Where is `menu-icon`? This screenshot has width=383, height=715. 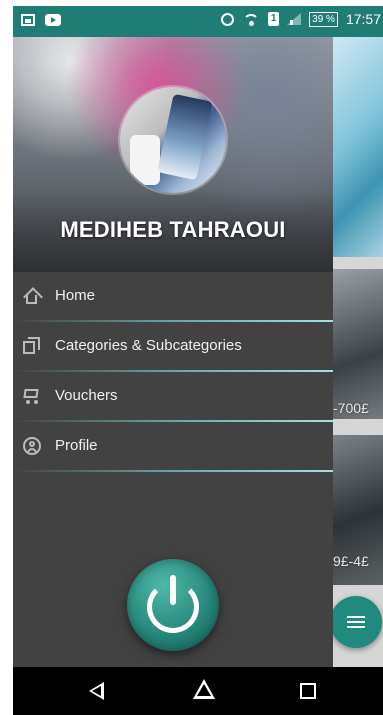 menu-icon is located at coordinates (356, 617).